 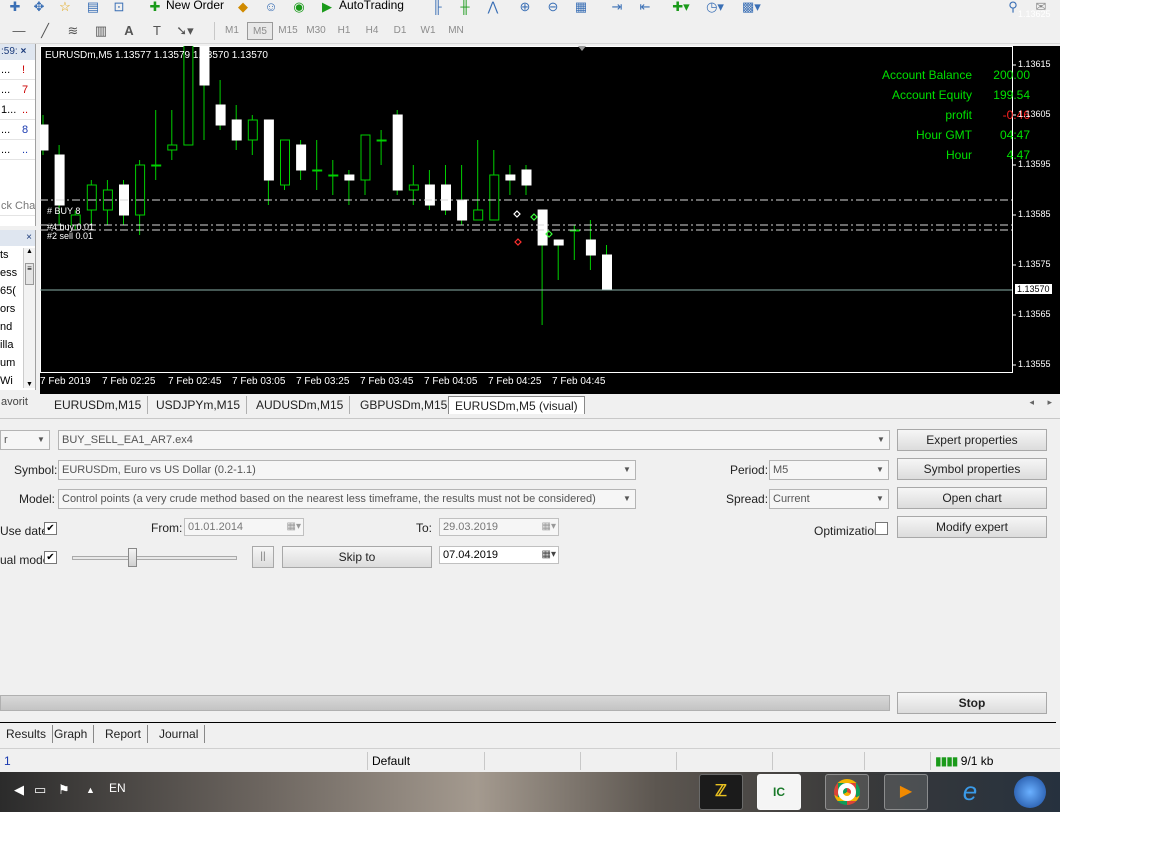 What do you see at coordinates (129, 31) in the screenshot?
I see `text-icon: A` at bounding box center [129, 31].